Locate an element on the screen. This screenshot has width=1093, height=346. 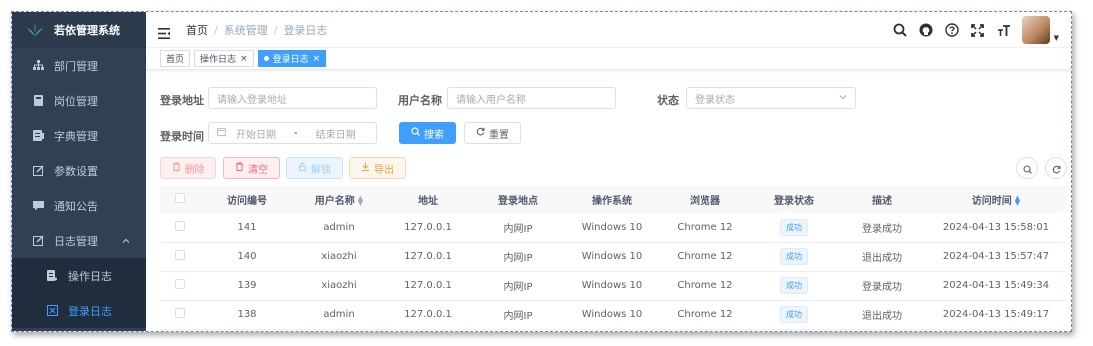
tag-logininfor: 登录日志 × is located at coordinates (292, 58).